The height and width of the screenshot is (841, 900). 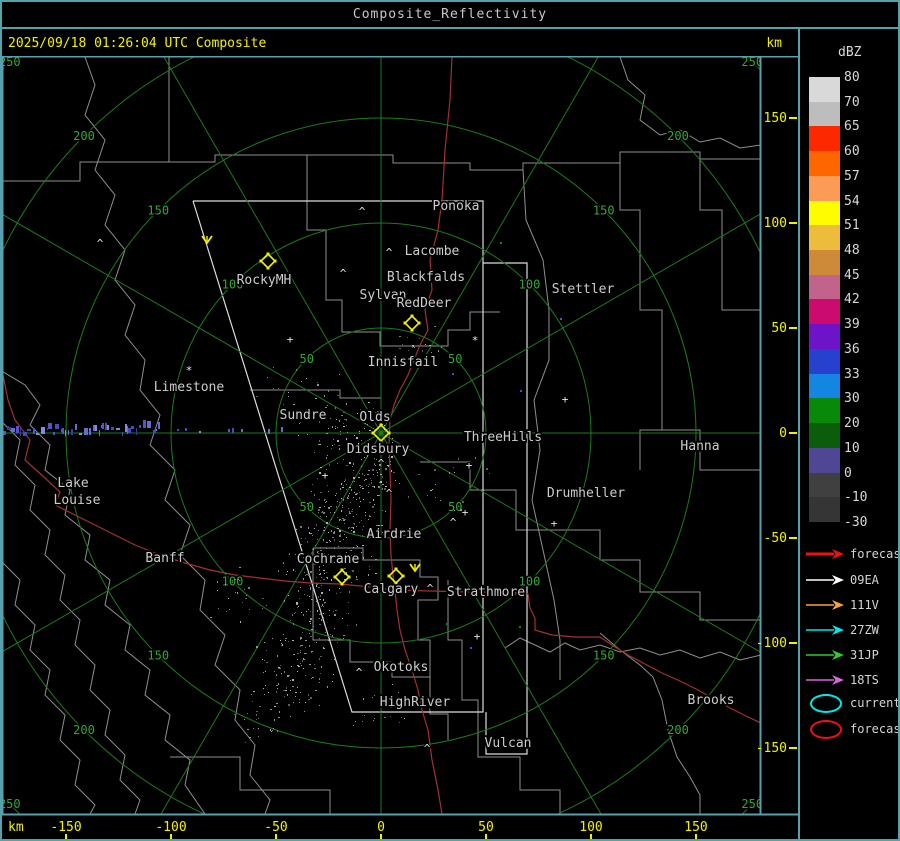 What do you see at coordinates (503, 437) in the screenshot?
I see `city-label: ThreeHills` at bounding box center [503, 437].